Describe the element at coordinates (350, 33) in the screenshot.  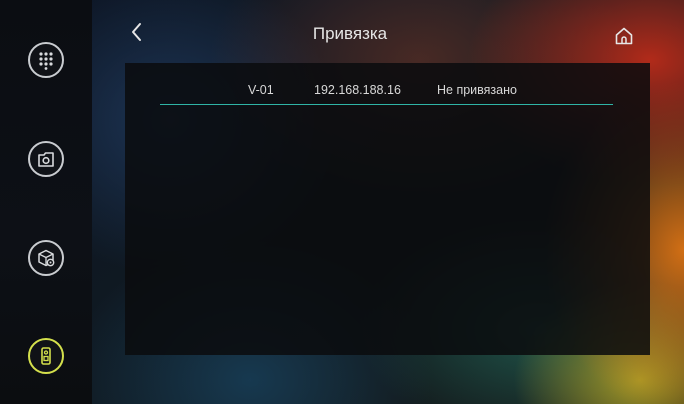
I see `page-title: Привязка` at that location.